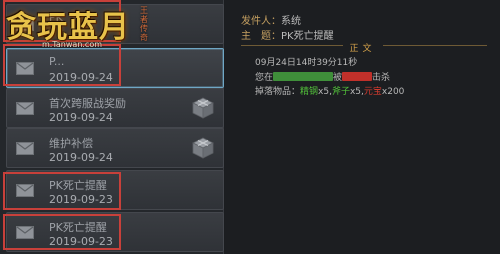 The image size is (500, 254). I want to click on mail-title: 维护补偿, so click(71, 143).